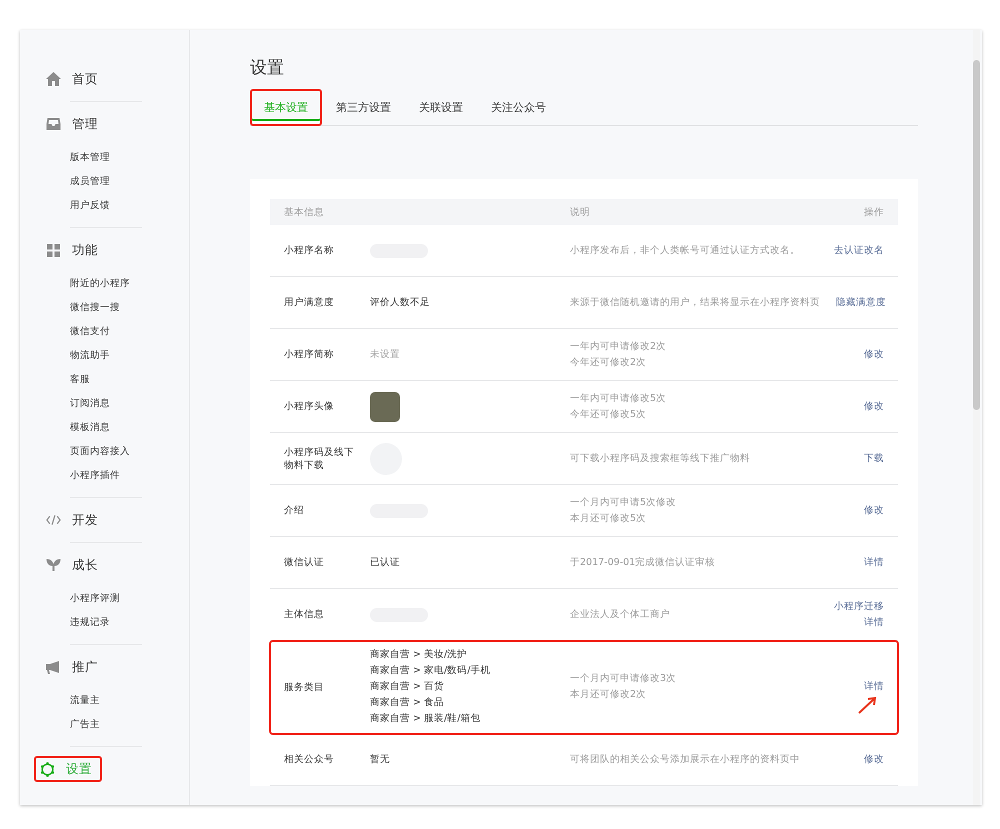  What do you see at coordinates (363, 107) in the screenshot?
I see `tab: 第三方设置` at bounding box center [363, 107].